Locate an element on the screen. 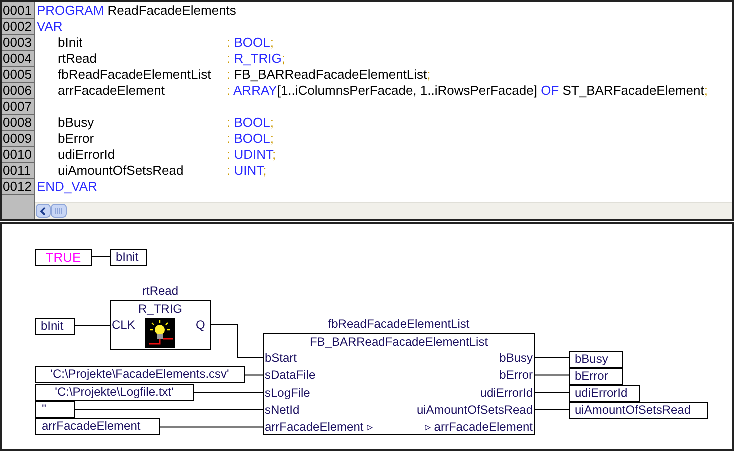 The width and height of the screenshot is (734, 451). variable-name: bBusy is located at coordinates (77, 123).